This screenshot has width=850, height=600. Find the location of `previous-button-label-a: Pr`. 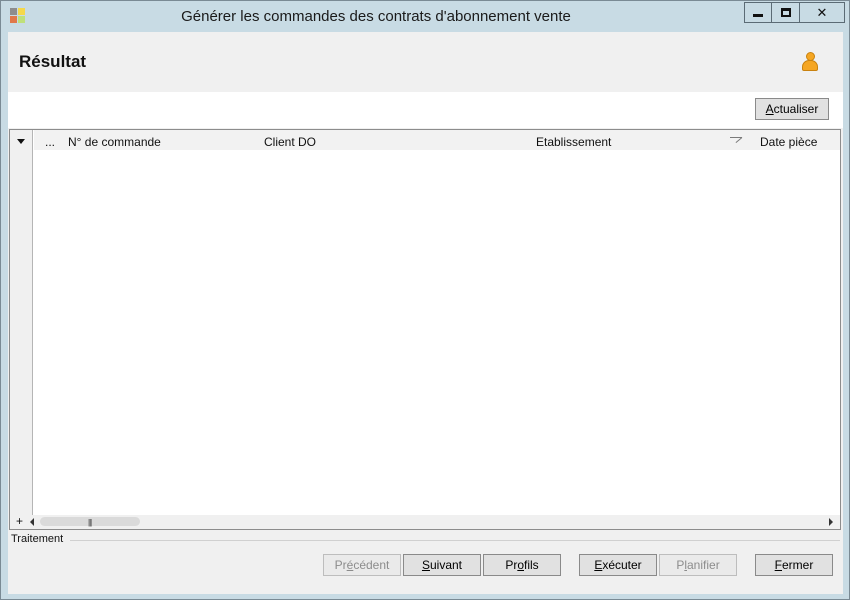

previous-button-label-a: Pr is located at coordinates (340, 565).